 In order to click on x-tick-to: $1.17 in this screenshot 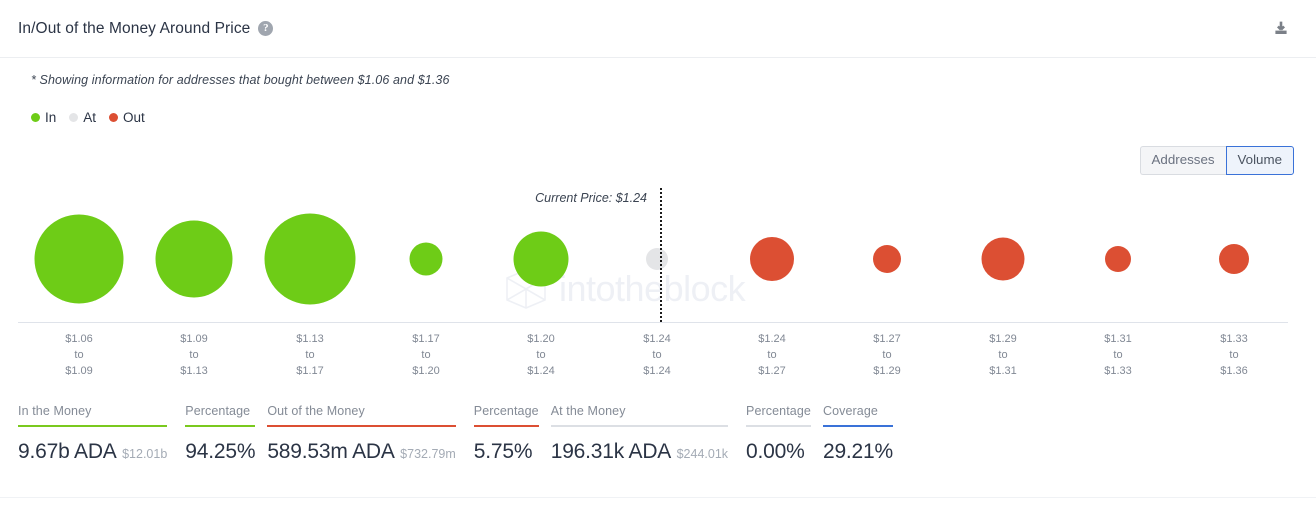, I will do `click(310, 371)`.